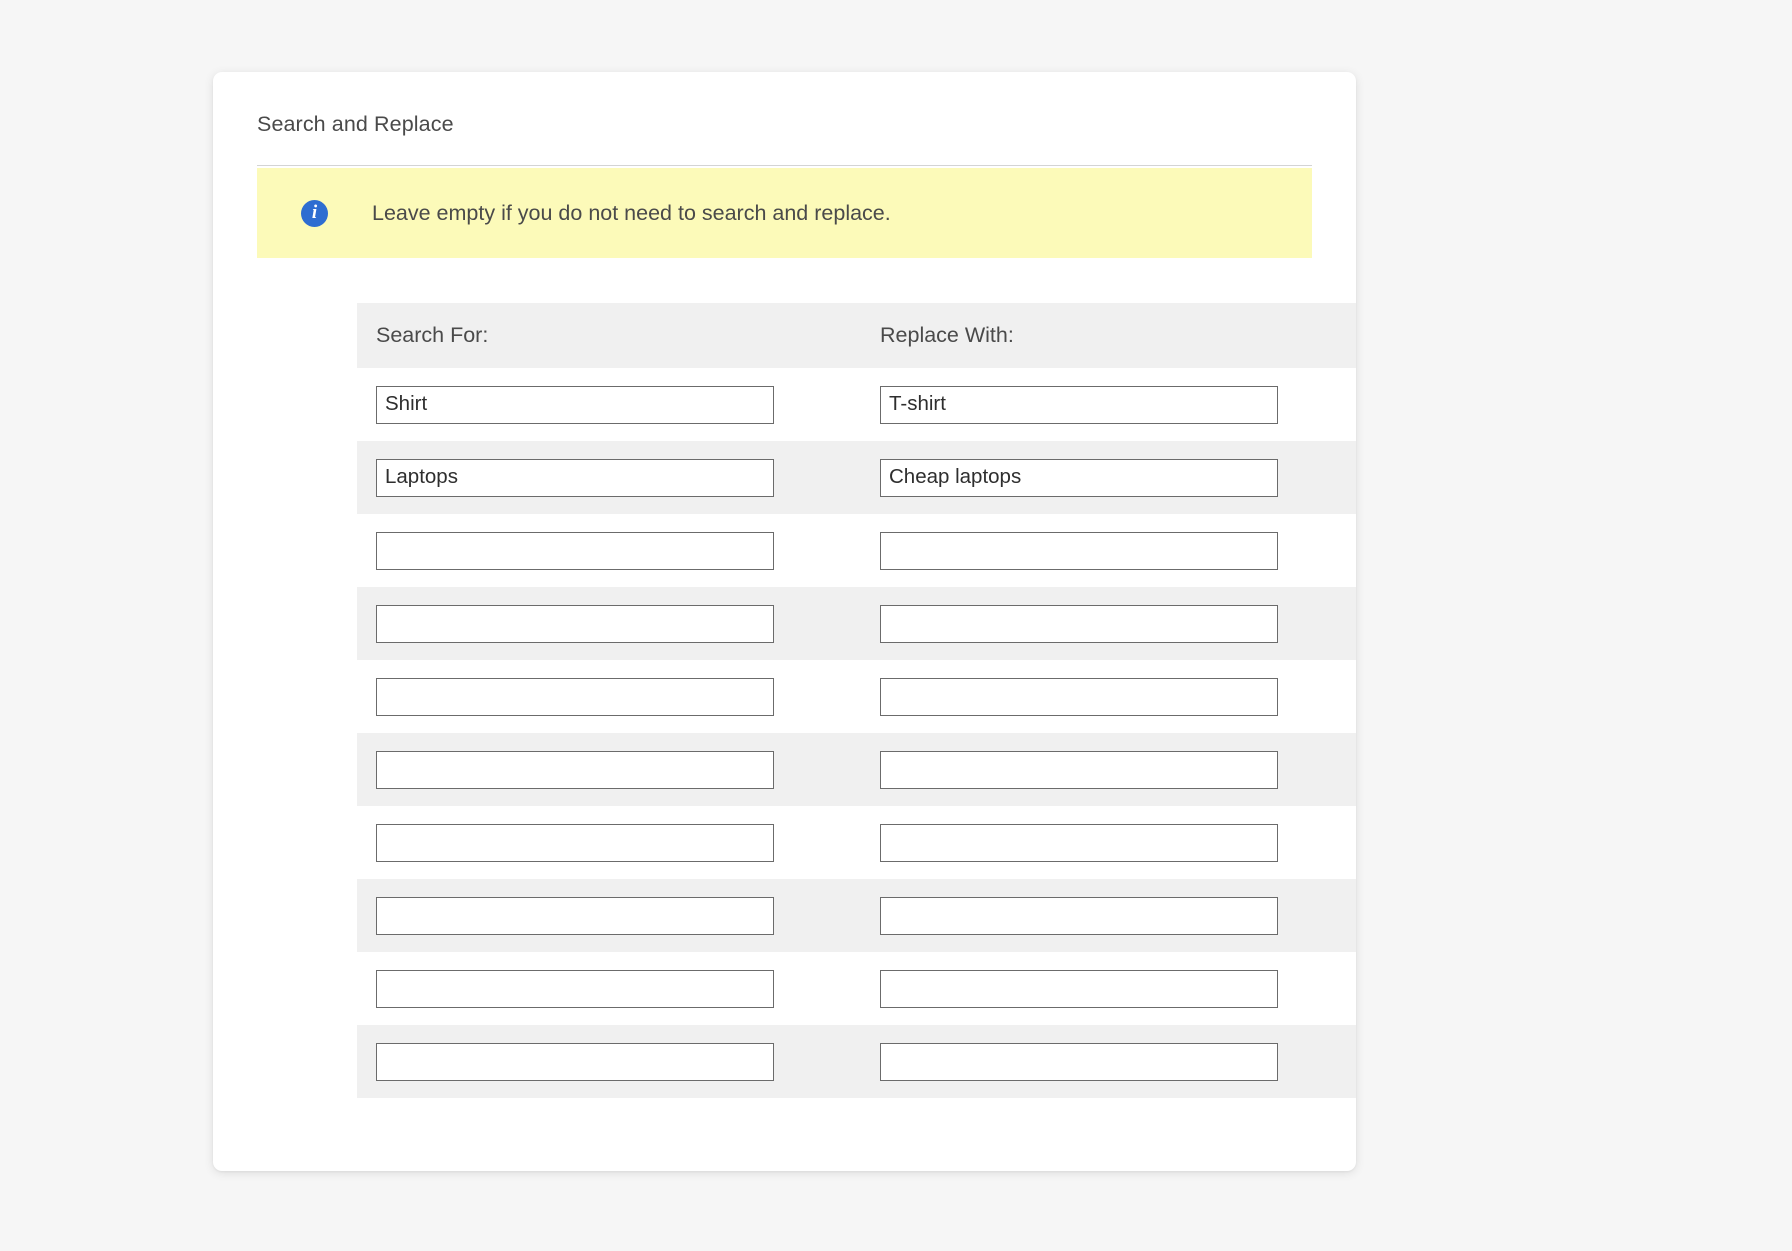  I want to click on cell-replace-2: Cheap laptops, so click(1108, 477).